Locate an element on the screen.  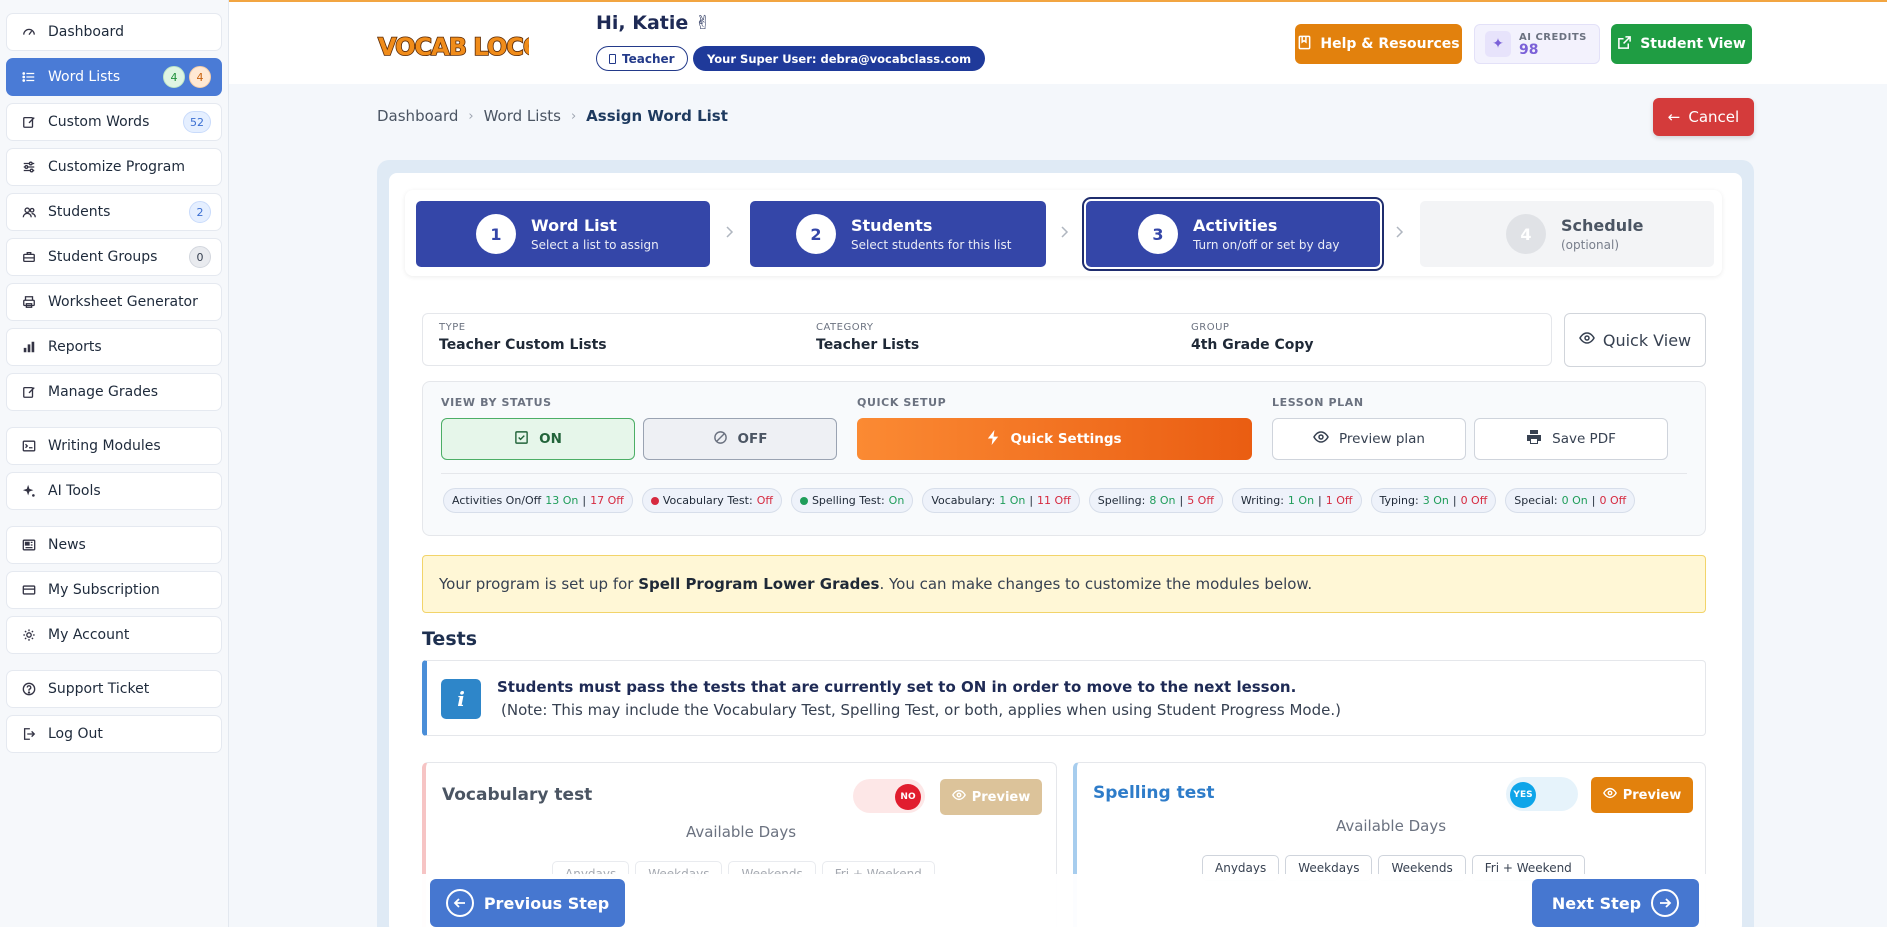
sidebar-item-student-groups: Student Groups 0 is located at coordinates (114, 257).